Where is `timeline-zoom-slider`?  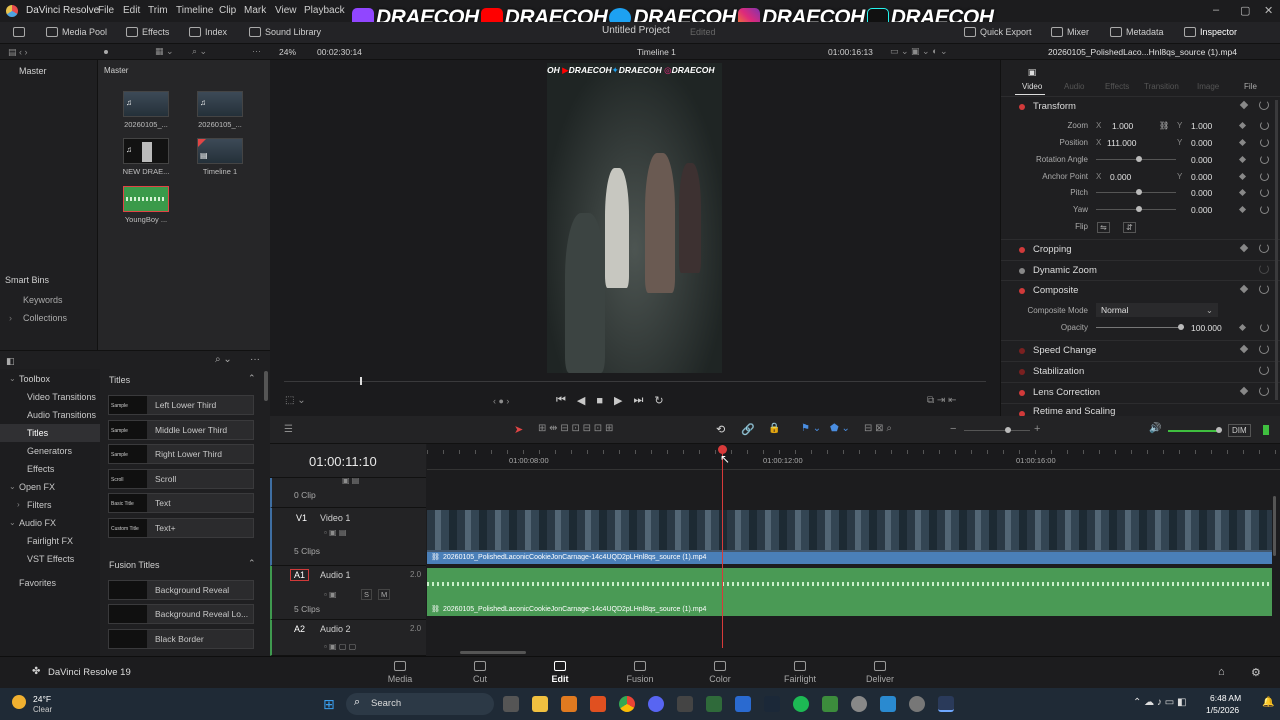
timeline-zoom-slider is located at coordinates (997, 430).